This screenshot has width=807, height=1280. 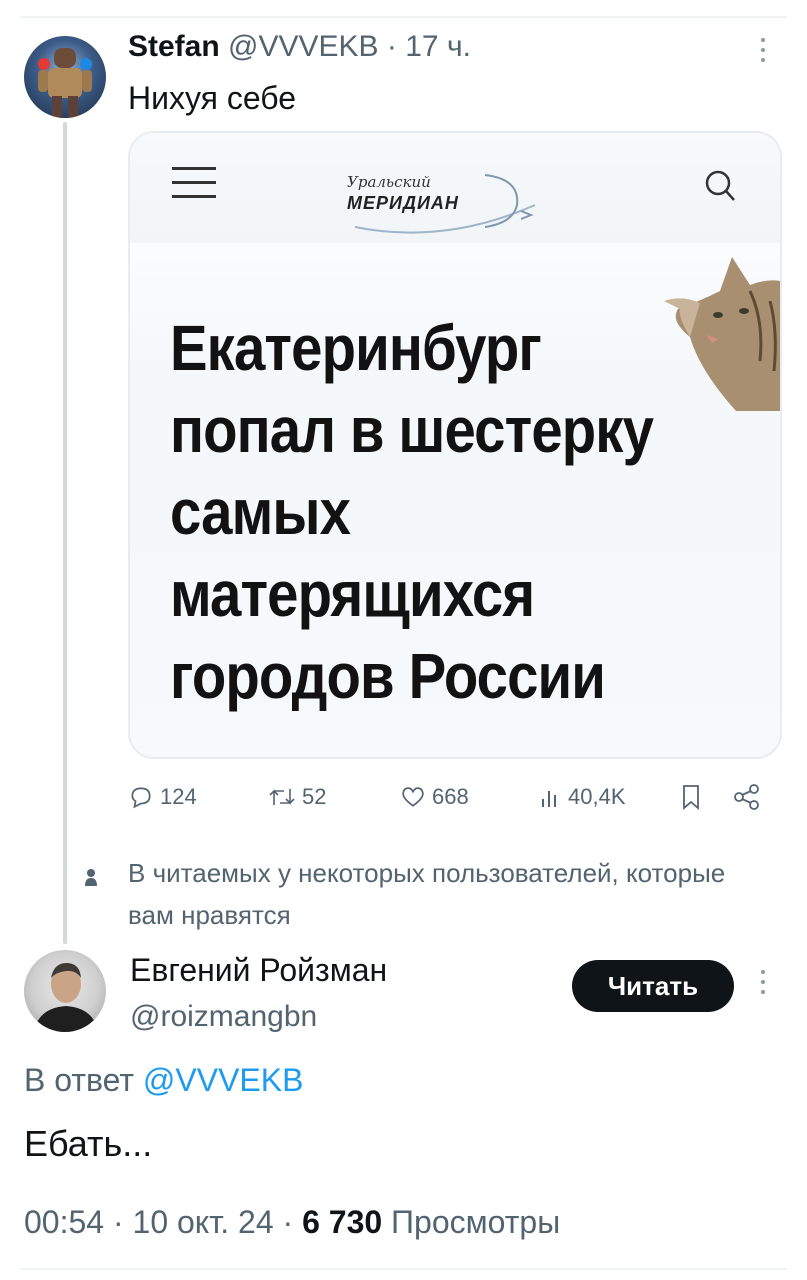 I want to click on repost-count: 52, so click(x=314, y=796).